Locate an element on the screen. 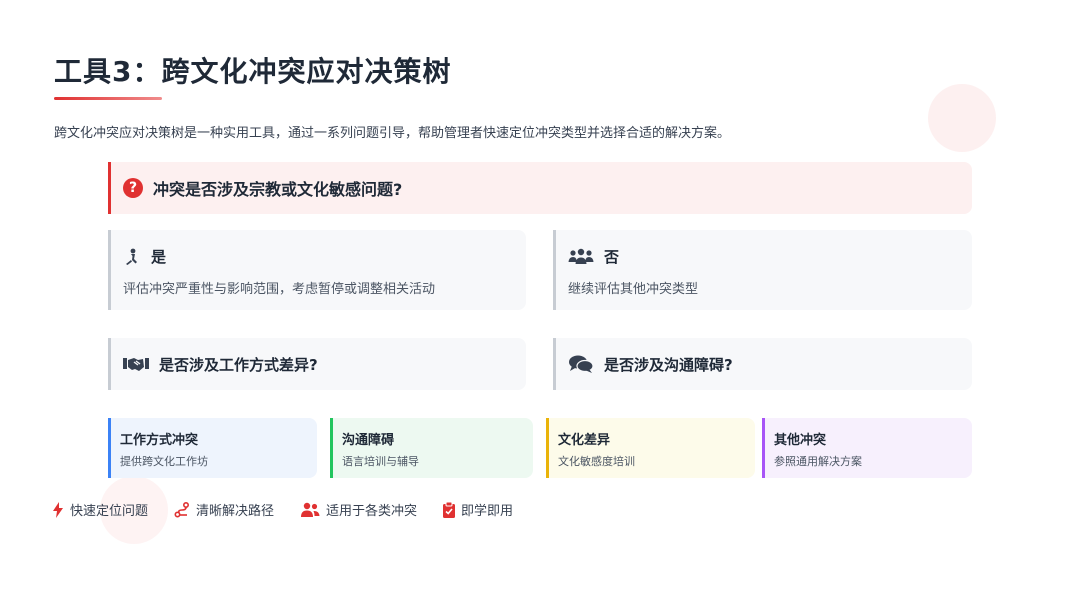  sub-question-work-style: 是否涉及工作方式差异? is located at coordinates (317, 364).